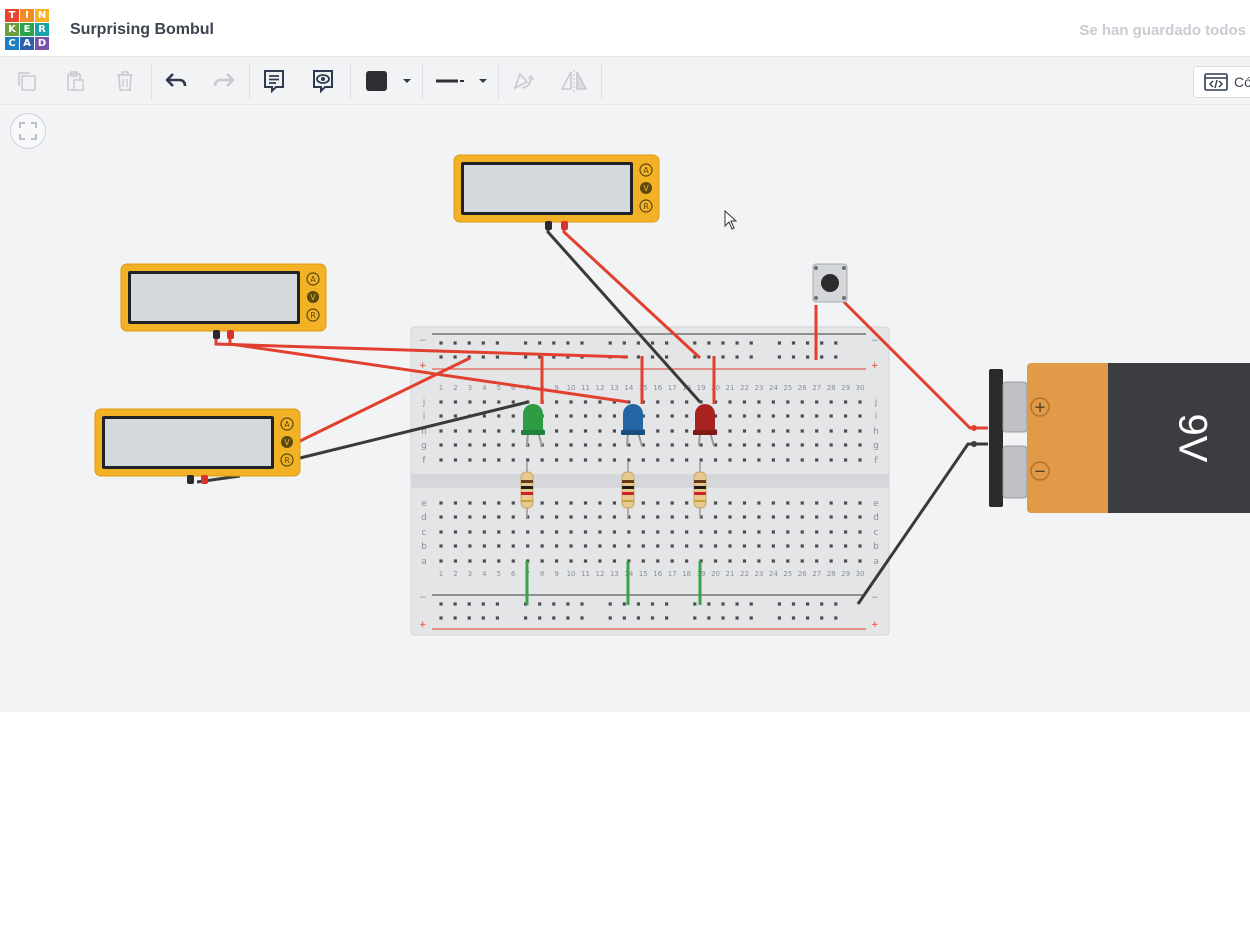  I want to click on multimeter-left-top-v: V, so click(313, 297).